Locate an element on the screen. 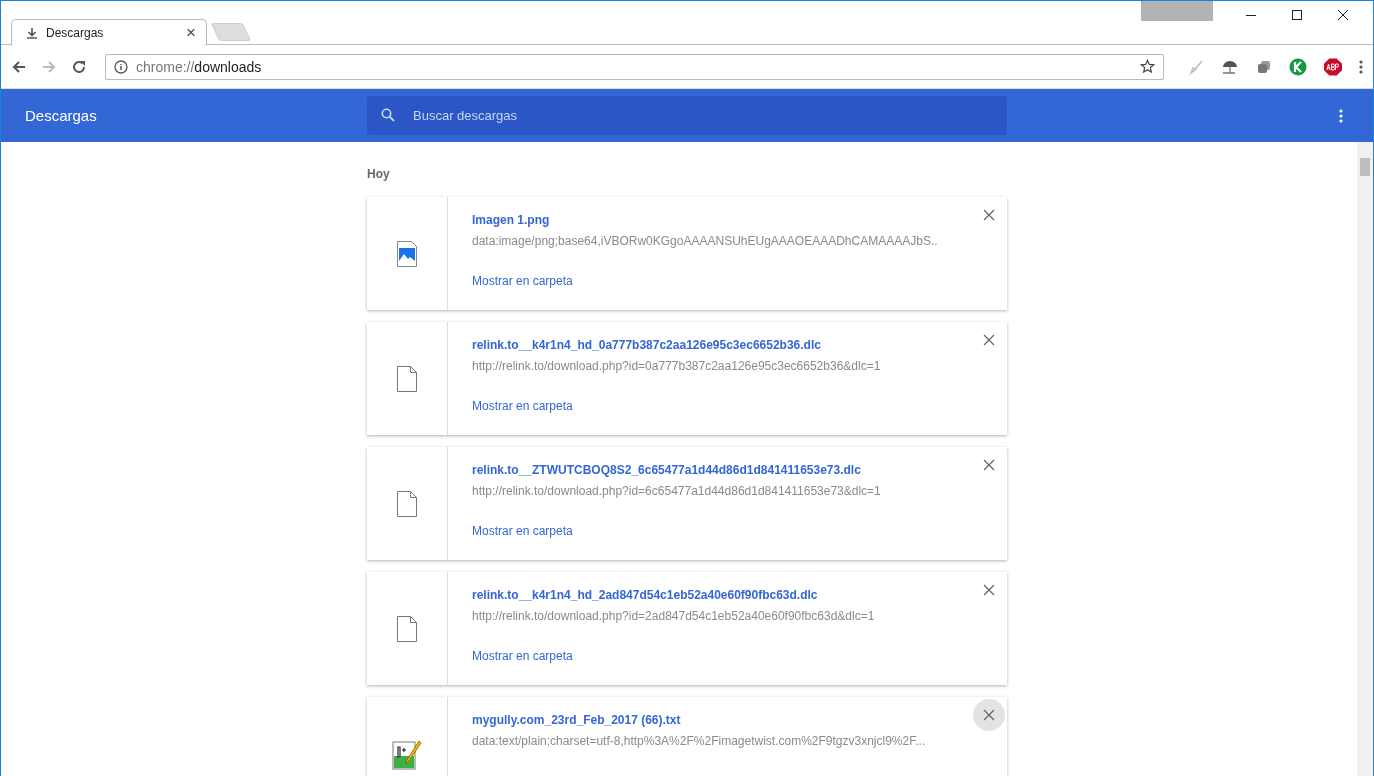  back-arrow-icon is located at coordinates (19, 66).